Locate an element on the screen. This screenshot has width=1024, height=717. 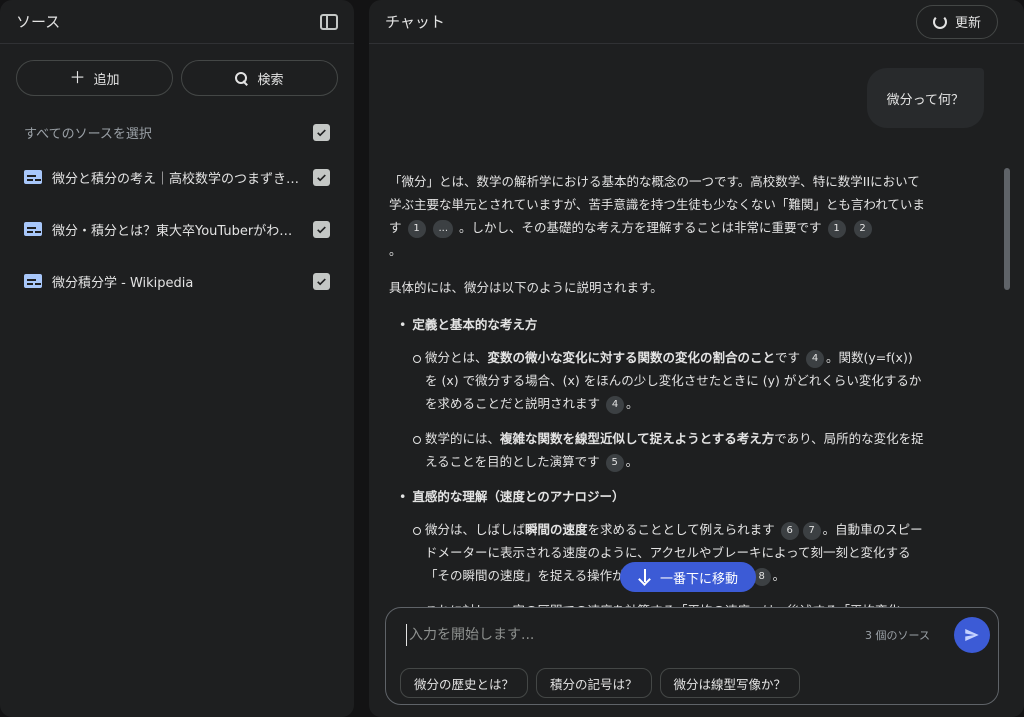
citation-chip: 2 is located at coordinates (862, 228).